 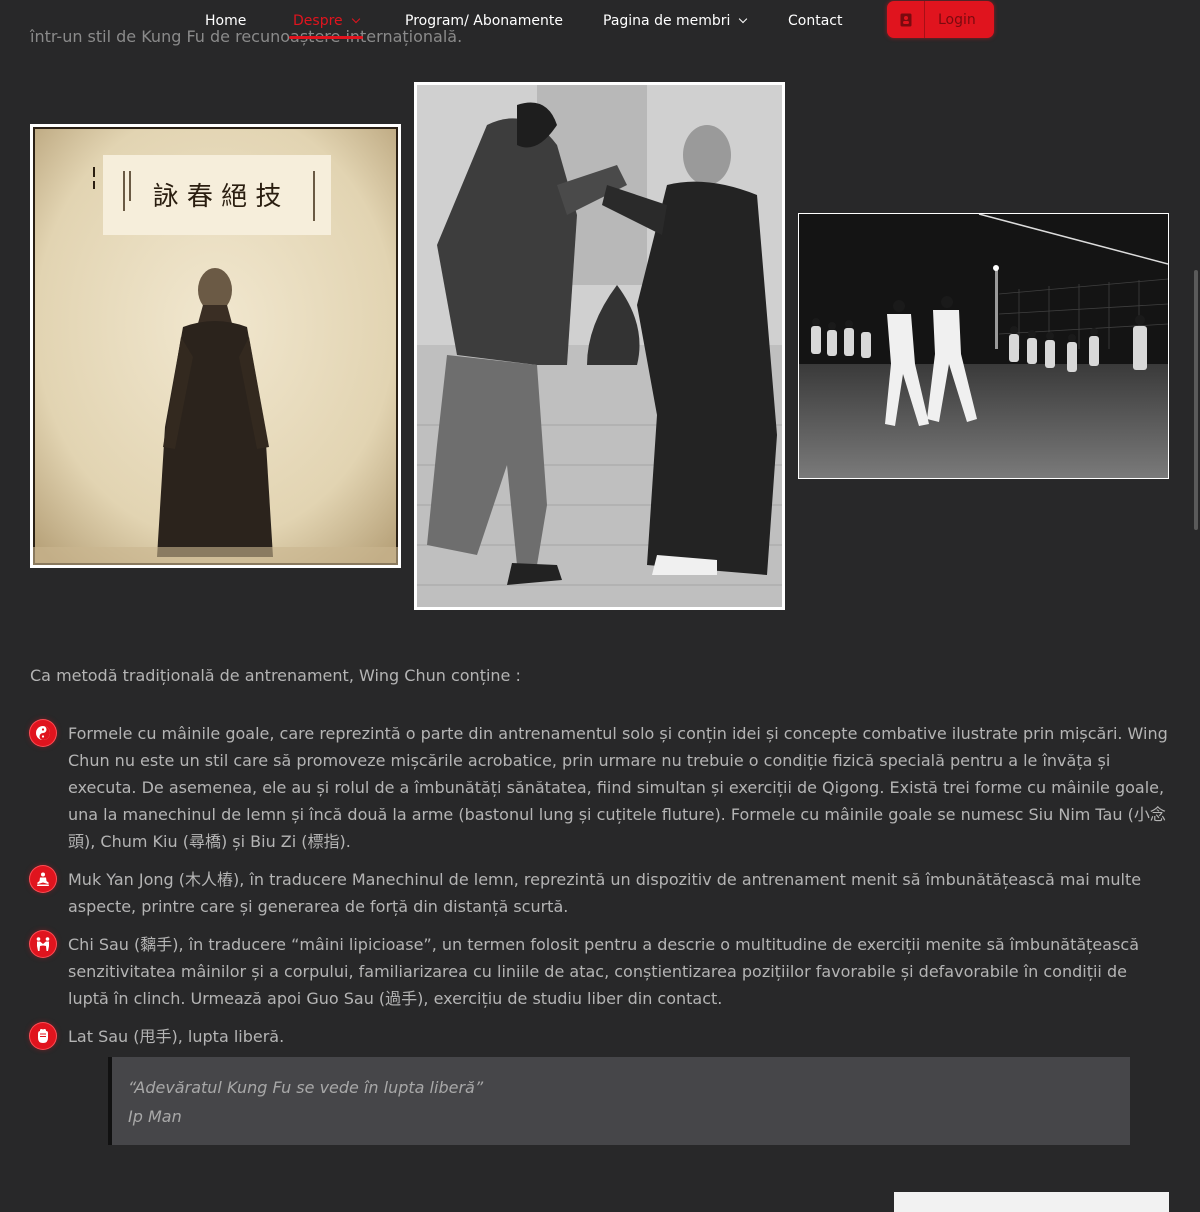 I want to click on nav-home: Home, so click(x=225, y=21).